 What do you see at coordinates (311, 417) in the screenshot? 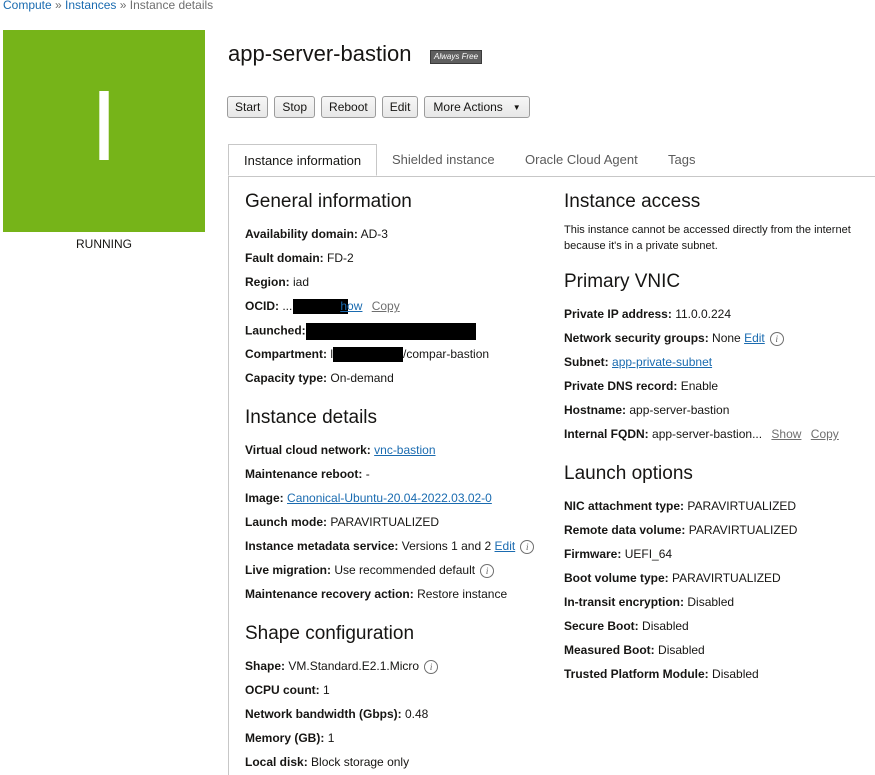
I see `instance-details-title: Instance details` at bounding box center [311, 417].